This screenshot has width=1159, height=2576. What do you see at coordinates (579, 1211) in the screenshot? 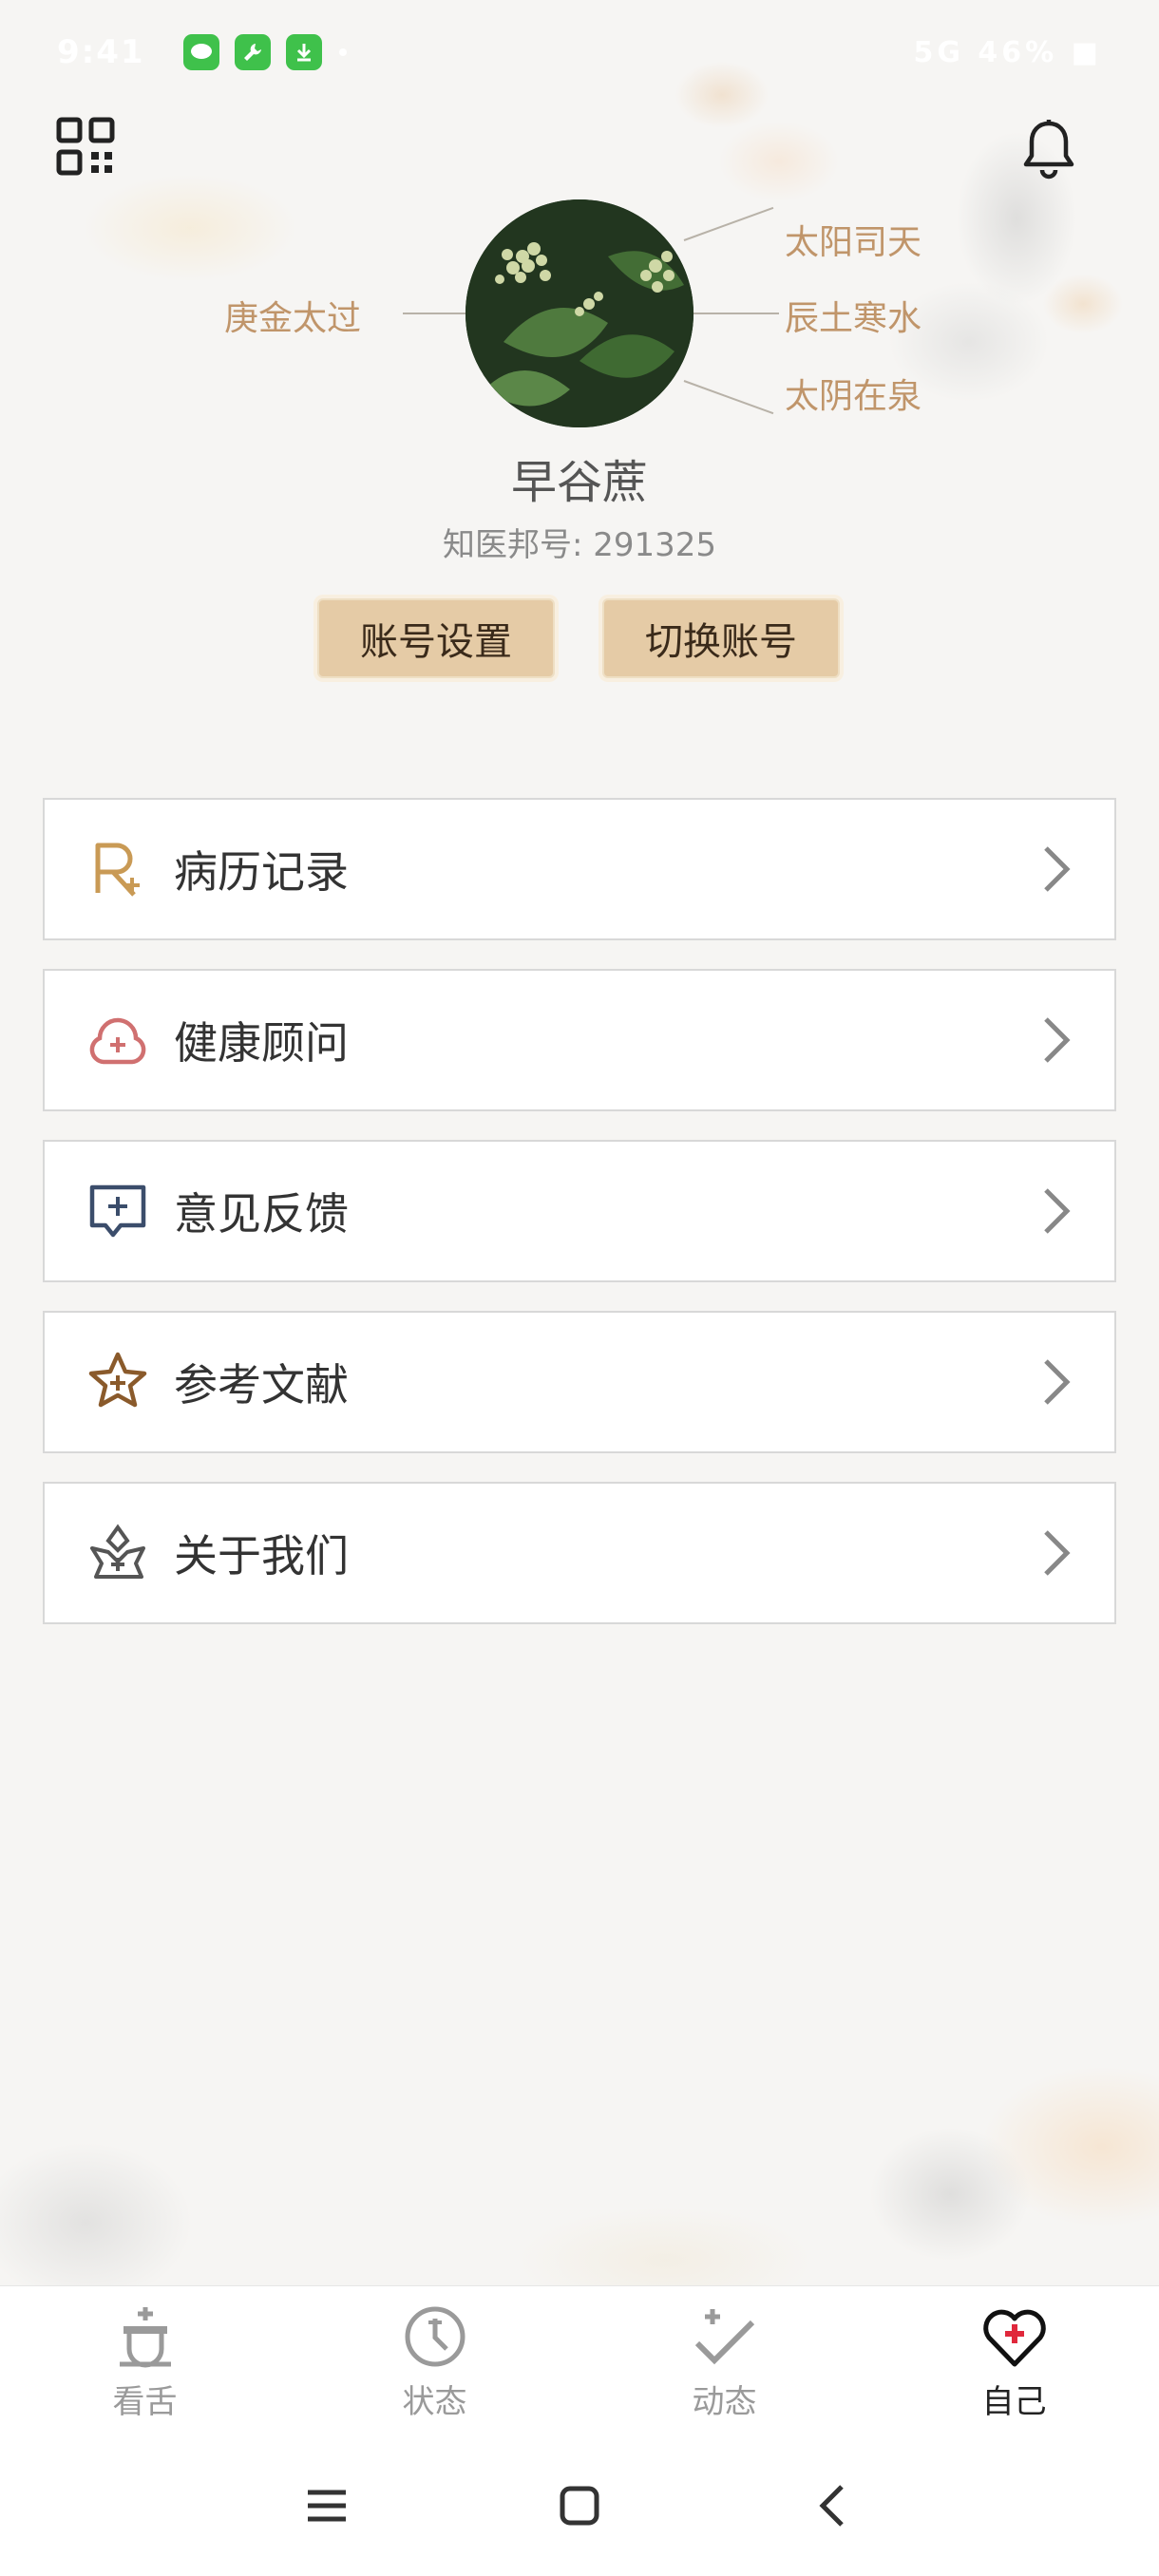
I see `menu-item-feedback: 意见反馈` at bounding box center [579, 1211].